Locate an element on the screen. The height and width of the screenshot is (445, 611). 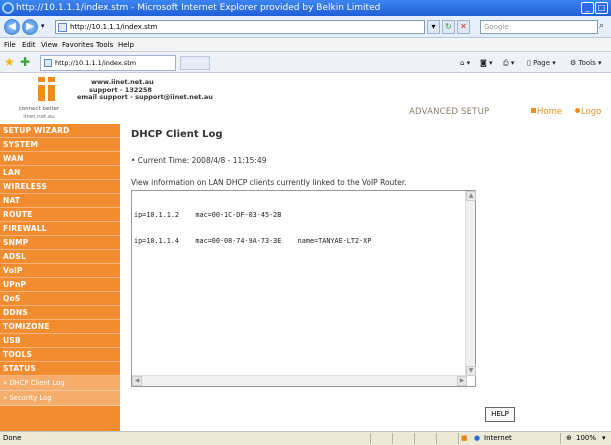
scroll-left-icon: ◀ is located at coordinates (137, 381).